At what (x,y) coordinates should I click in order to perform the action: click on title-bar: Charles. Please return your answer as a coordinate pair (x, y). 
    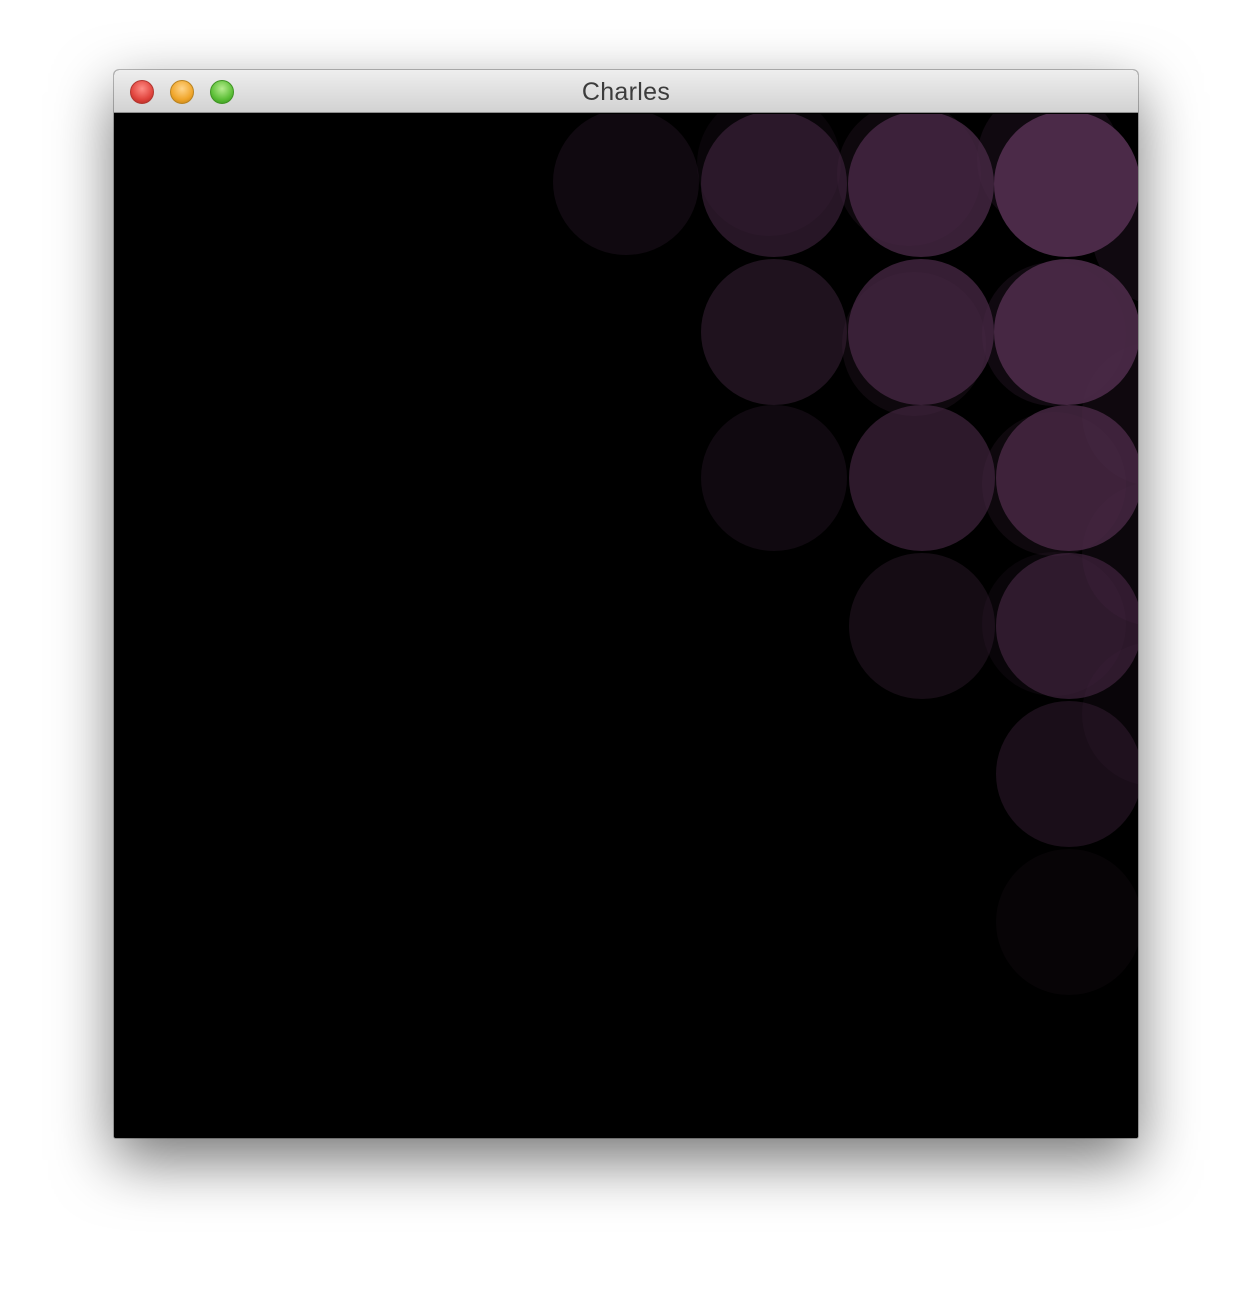
    Looking at the image, I should click on (626, 91).